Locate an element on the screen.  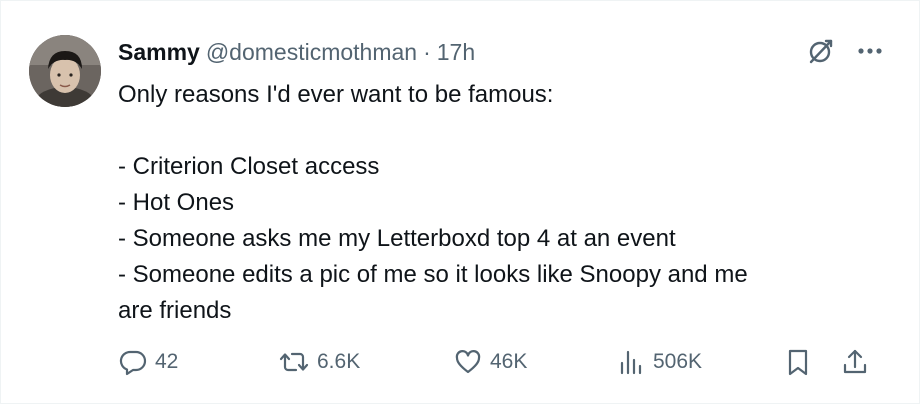
avatar is located at coordinates (65, 71).